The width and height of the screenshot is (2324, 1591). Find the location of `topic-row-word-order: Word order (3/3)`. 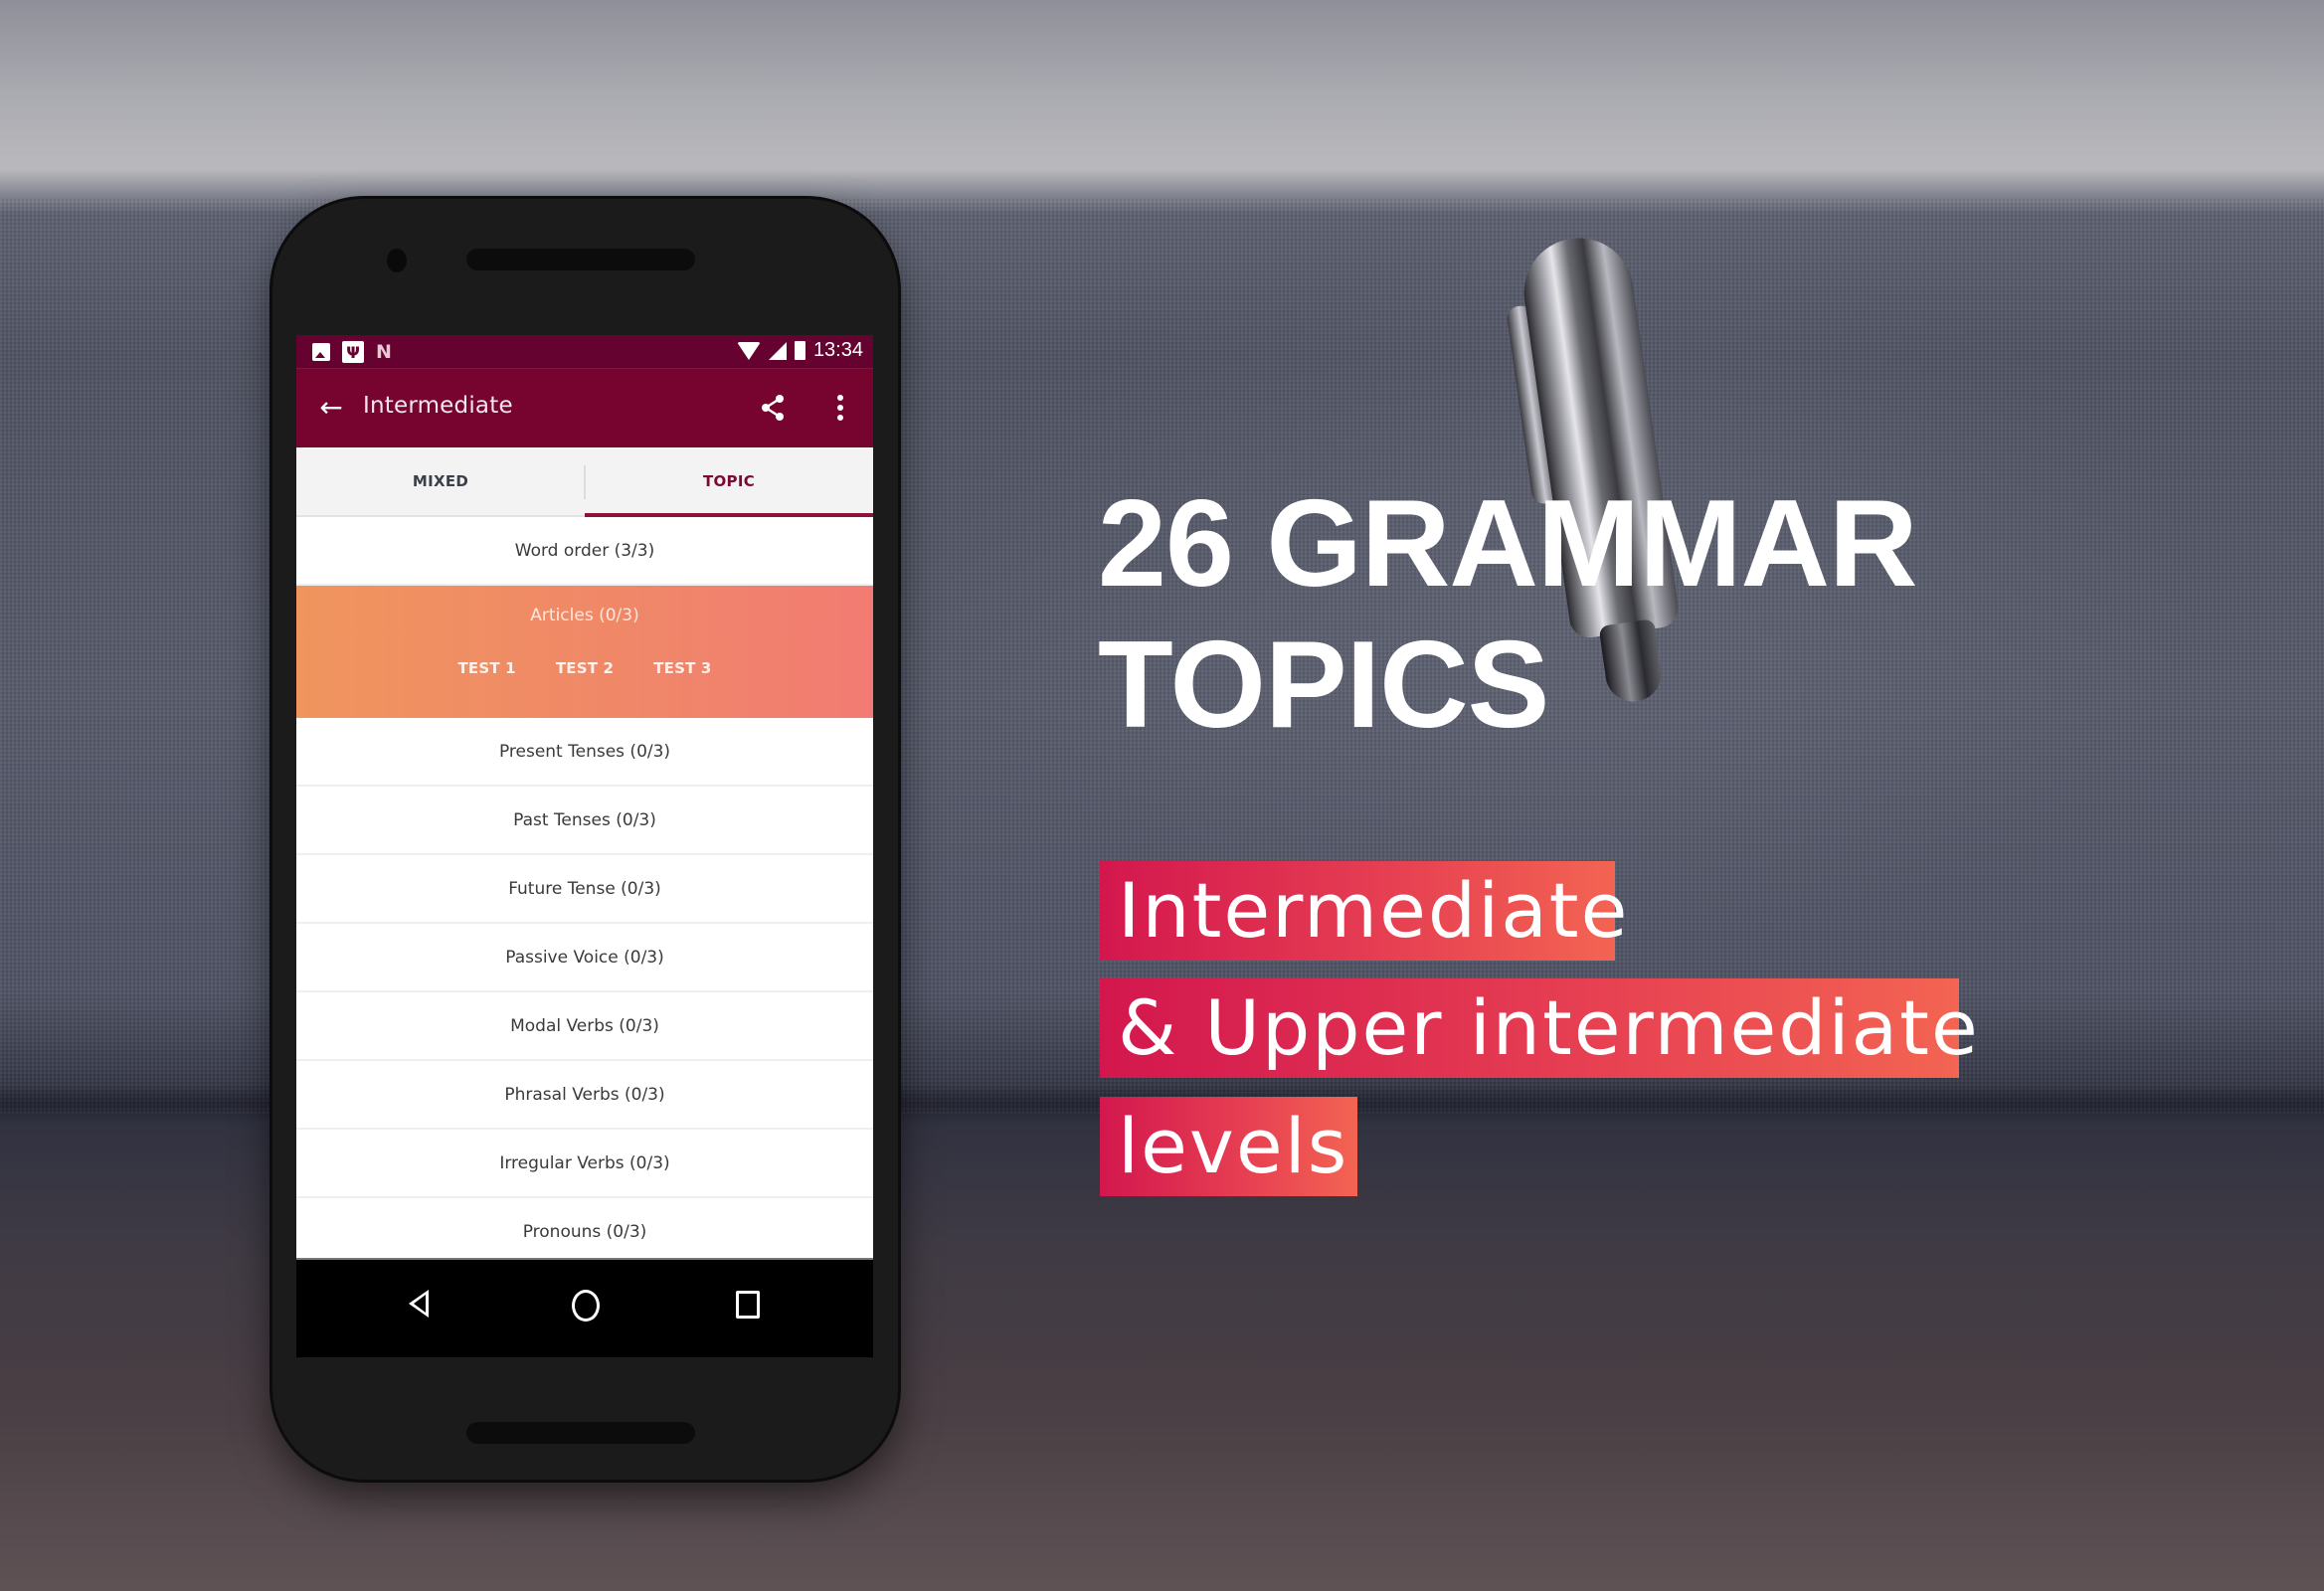

topic-row-word-order: Word order (3/3) is located at coordinates (584, 551).